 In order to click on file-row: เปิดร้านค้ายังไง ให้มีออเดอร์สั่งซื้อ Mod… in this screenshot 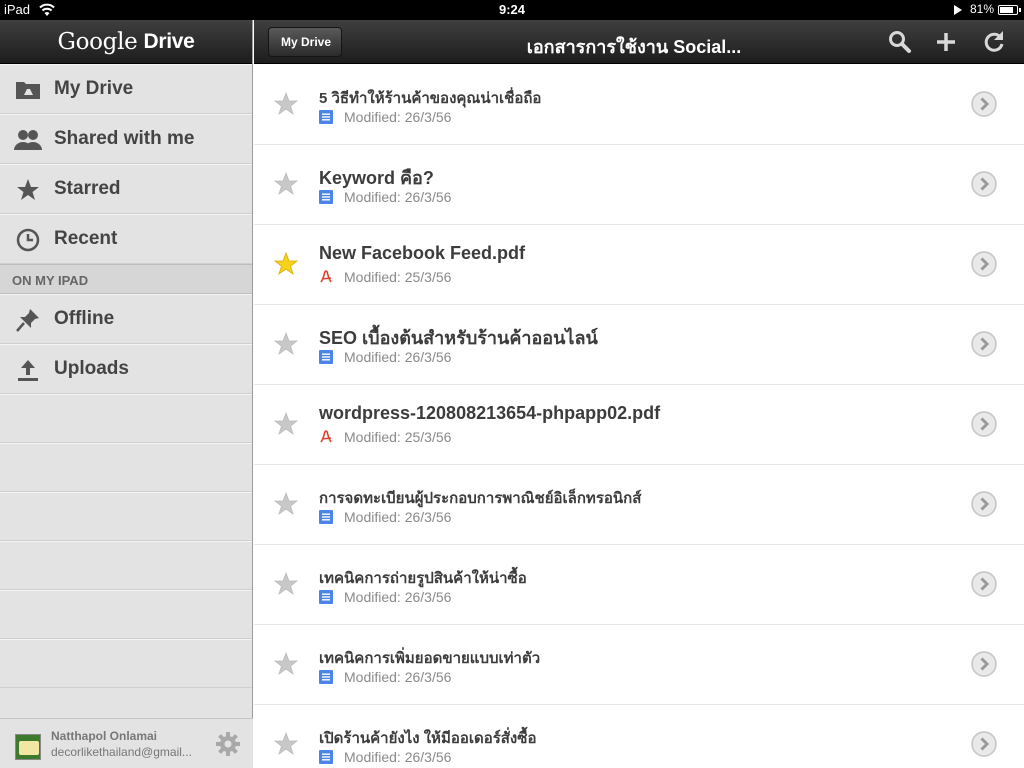, I will do `click(639, 736)`.